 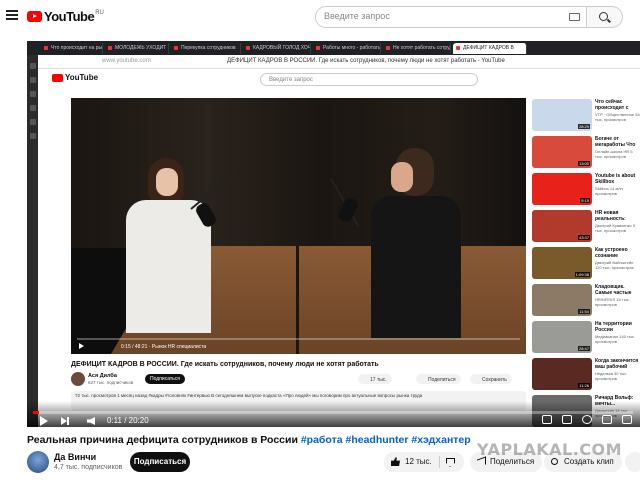 I want to click on menu-icon, so click(x=12, y=15).